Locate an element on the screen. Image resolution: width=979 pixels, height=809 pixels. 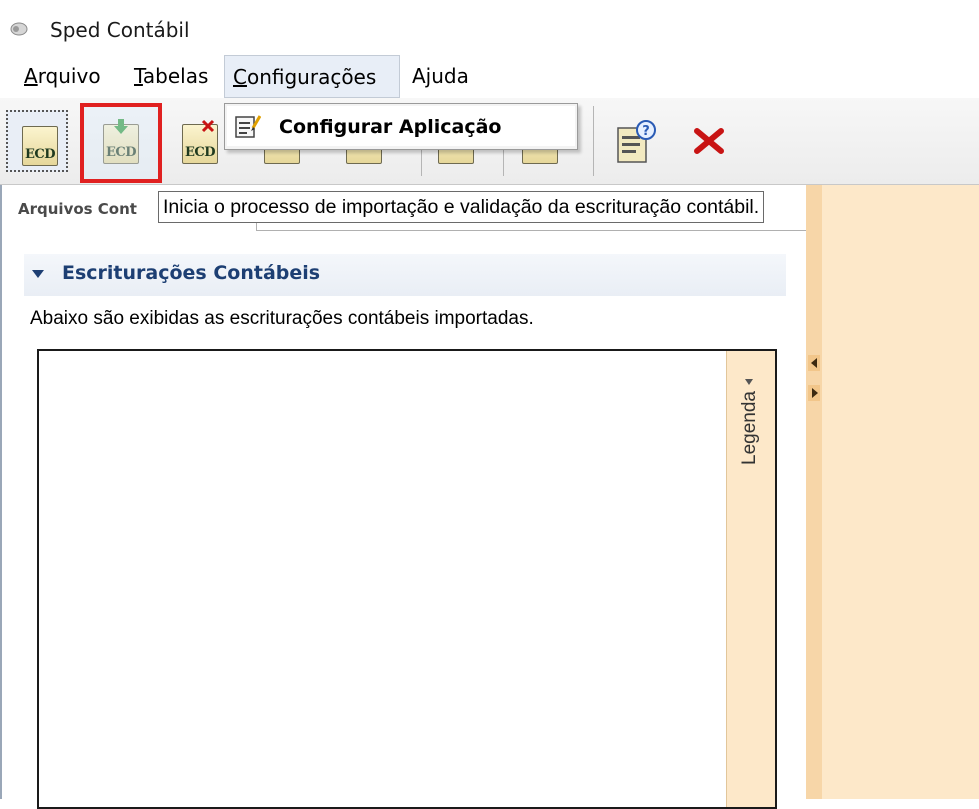
tab-arquivos-contabeis: Arquivos Cont is located at coordinates (77, 209).